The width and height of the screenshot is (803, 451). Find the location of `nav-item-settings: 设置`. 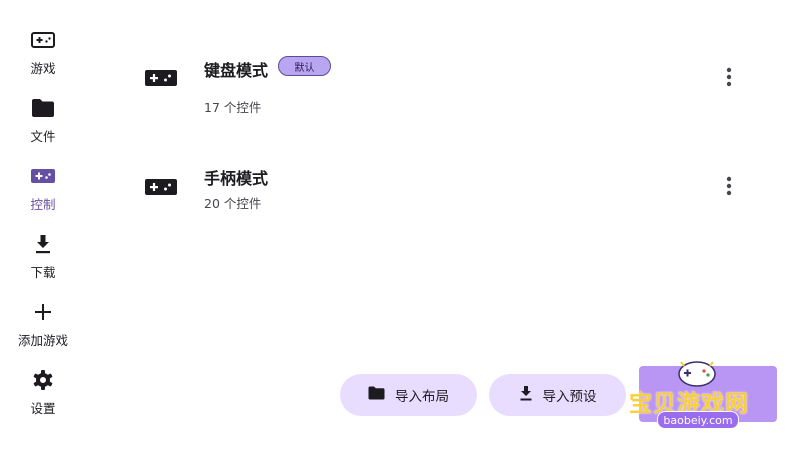

nav-item-settings: 设置 is located at coordinates (43, 396).